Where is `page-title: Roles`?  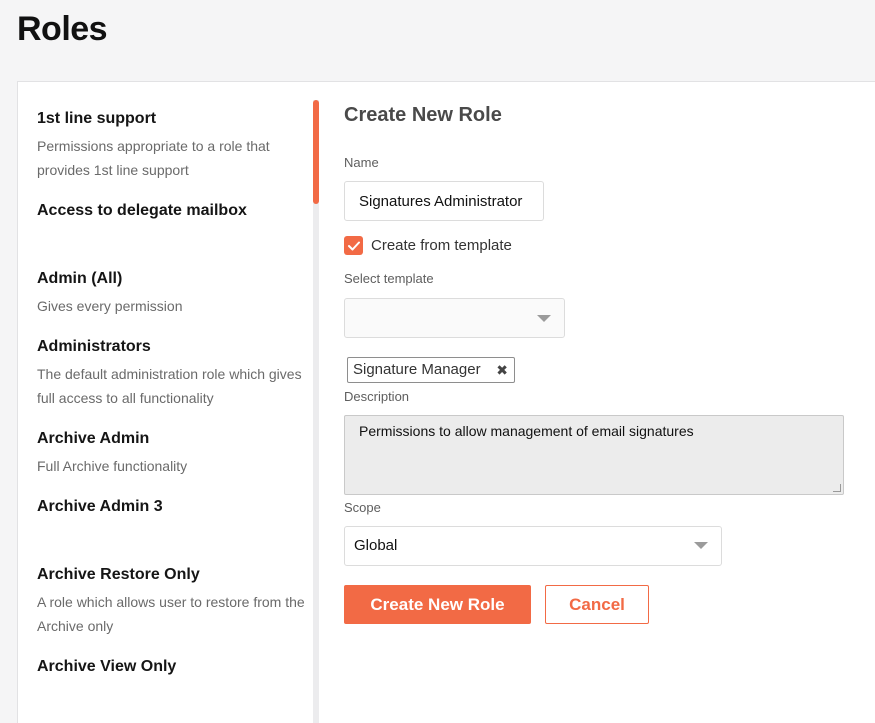 page-title: Roles is located at coordinates (62, 29).